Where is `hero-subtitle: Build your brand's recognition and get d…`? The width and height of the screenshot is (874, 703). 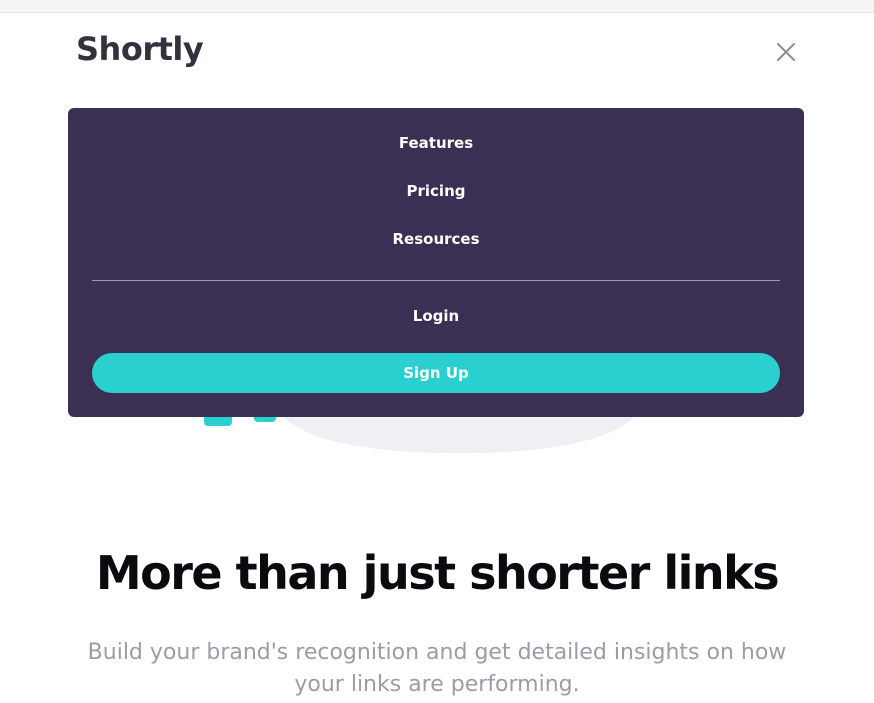 hero-subtitle: Build your brand's recognition and get d… is located at coordinates (437, 668).